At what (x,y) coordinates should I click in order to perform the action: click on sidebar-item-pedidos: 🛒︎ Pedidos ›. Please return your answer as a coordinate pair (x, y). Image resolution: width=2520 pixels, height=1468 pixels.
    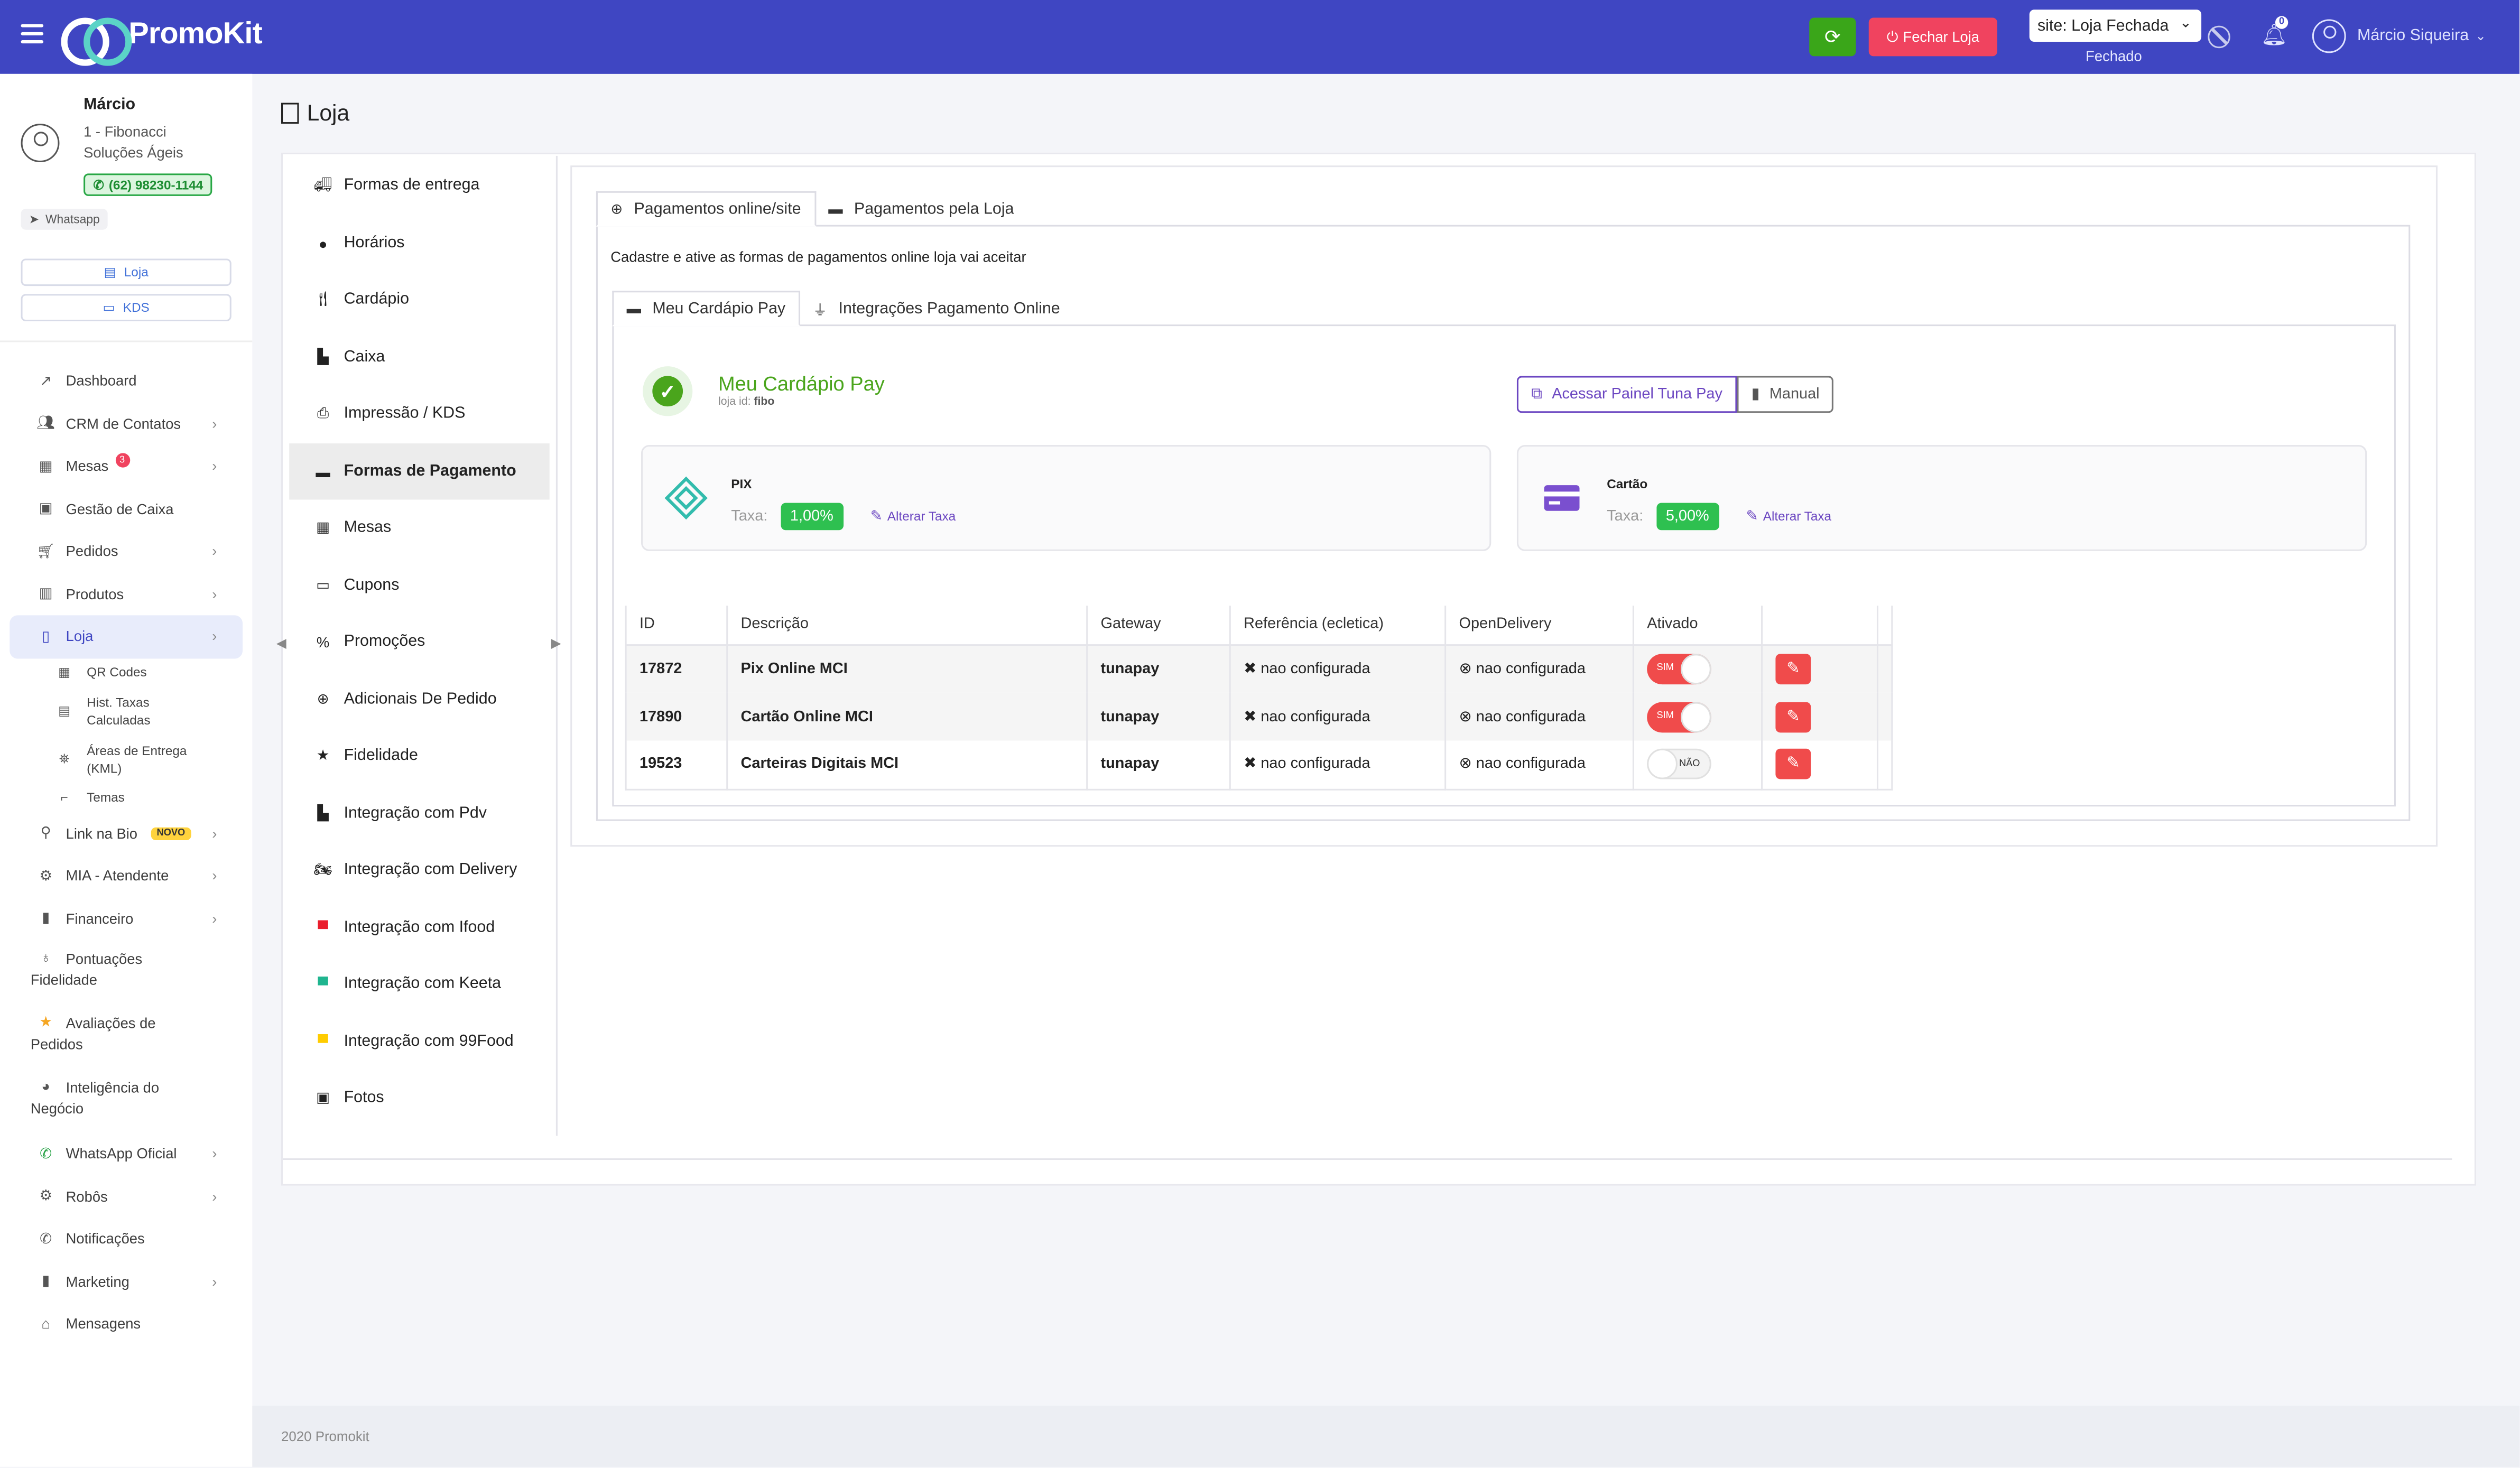
    Looking at the image, I should click on (126, 551).